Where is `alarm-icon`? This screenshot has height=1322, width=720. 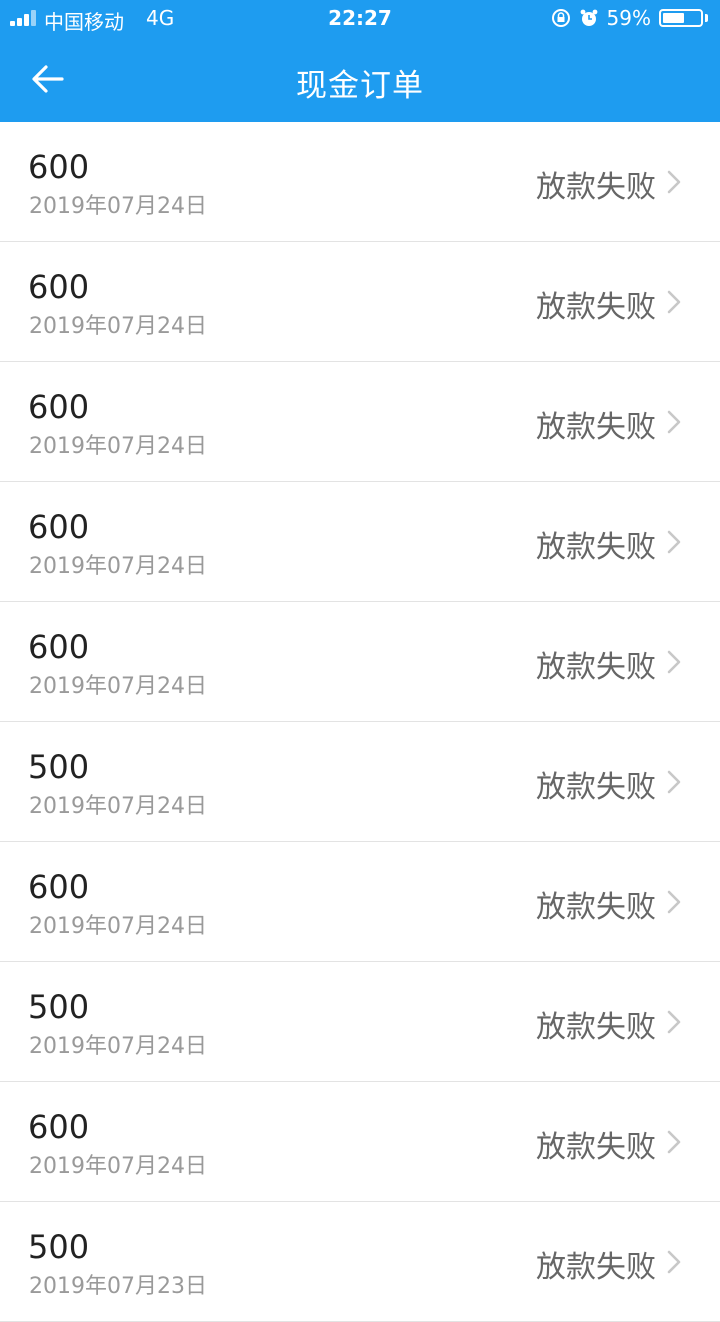
alarm-icon is located at coordinates (588, 17).